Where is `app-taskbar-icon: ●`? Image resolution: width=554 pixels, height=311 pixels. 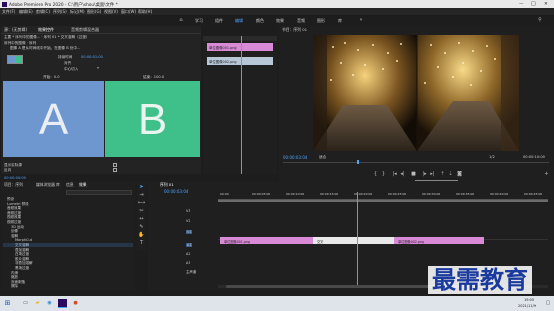 app-taskbar-icon: ● is located at coordinates (75, 303).